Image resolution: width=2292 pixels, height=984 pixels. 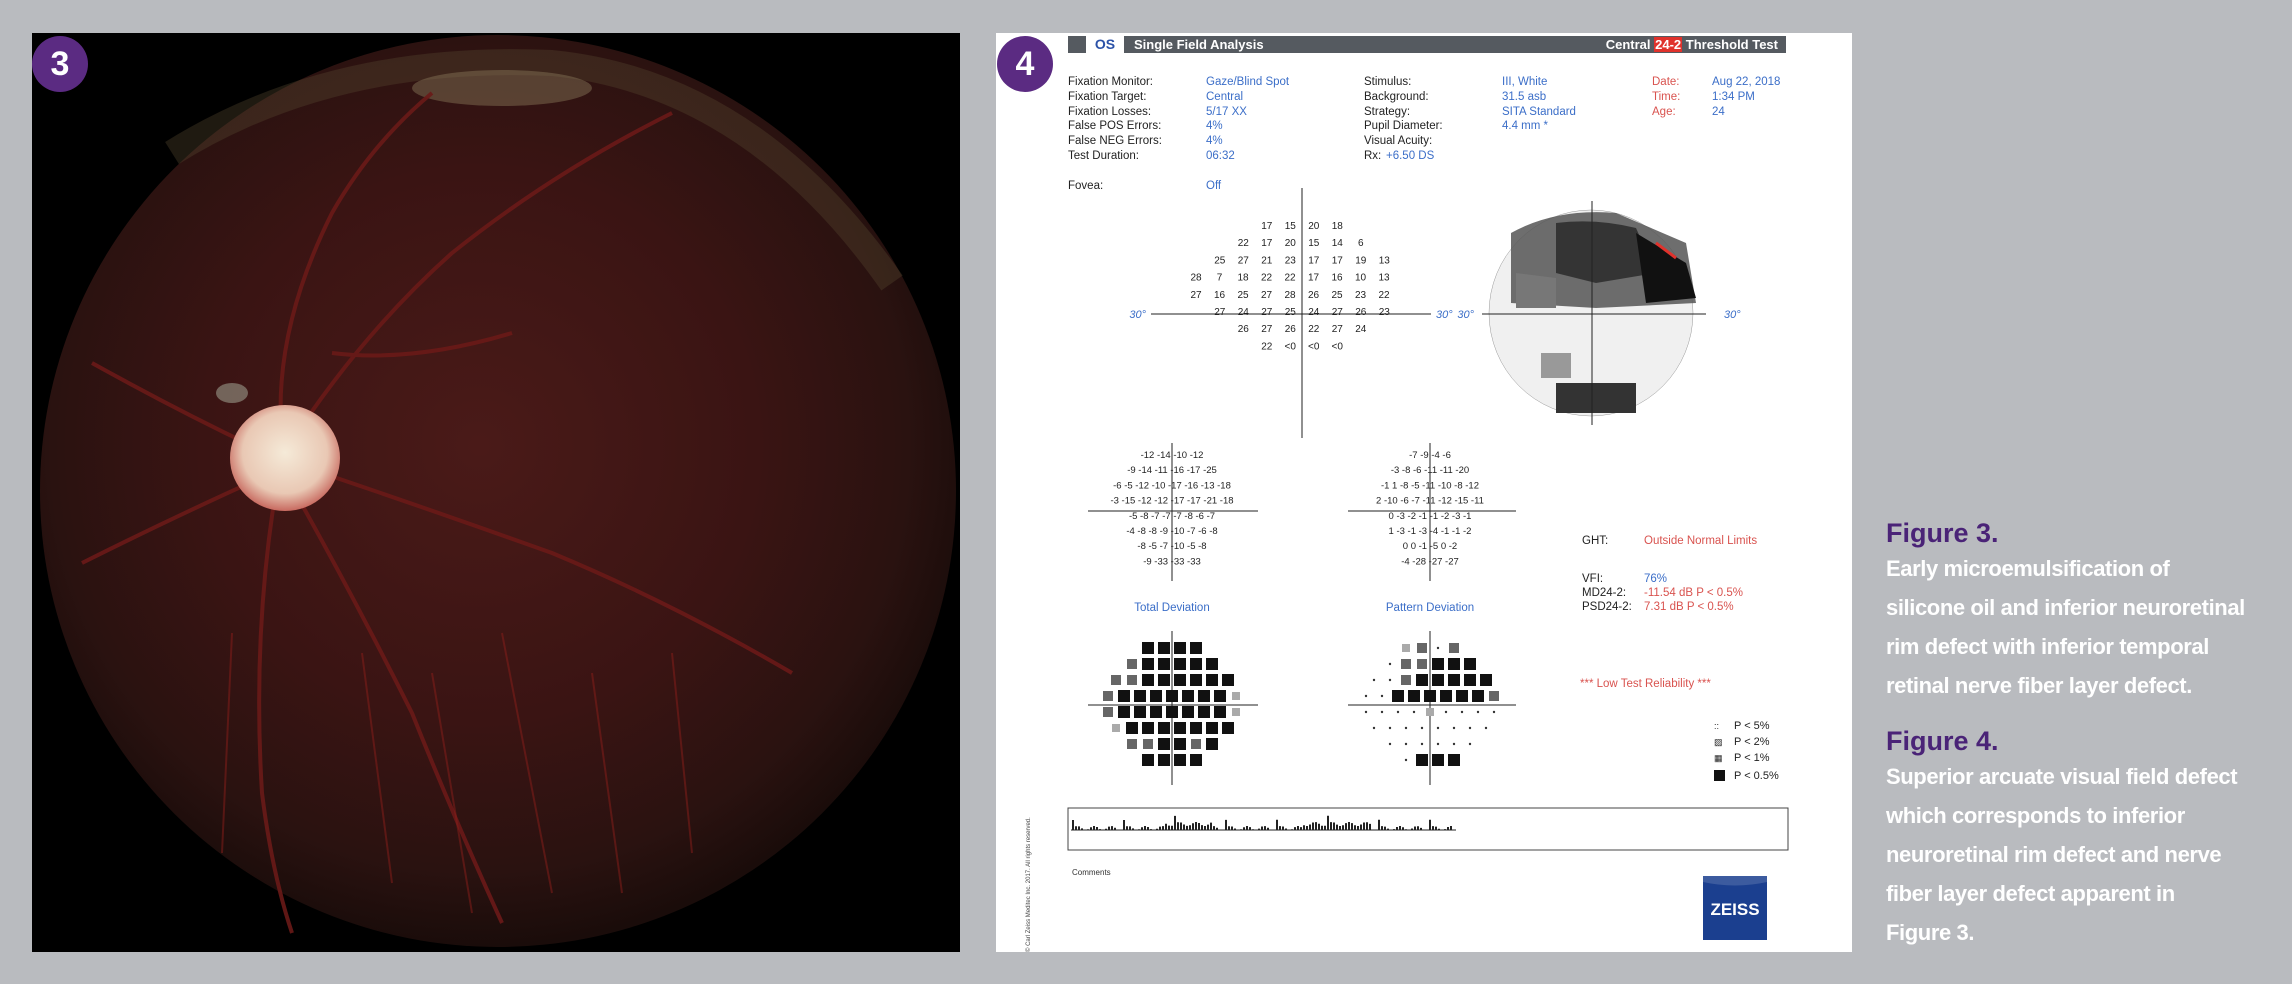 What do you see at coordinates (1718, 758) in the screenshot?
I see `legend-symbol-1: ▦` at bounding box center [1718, 758].